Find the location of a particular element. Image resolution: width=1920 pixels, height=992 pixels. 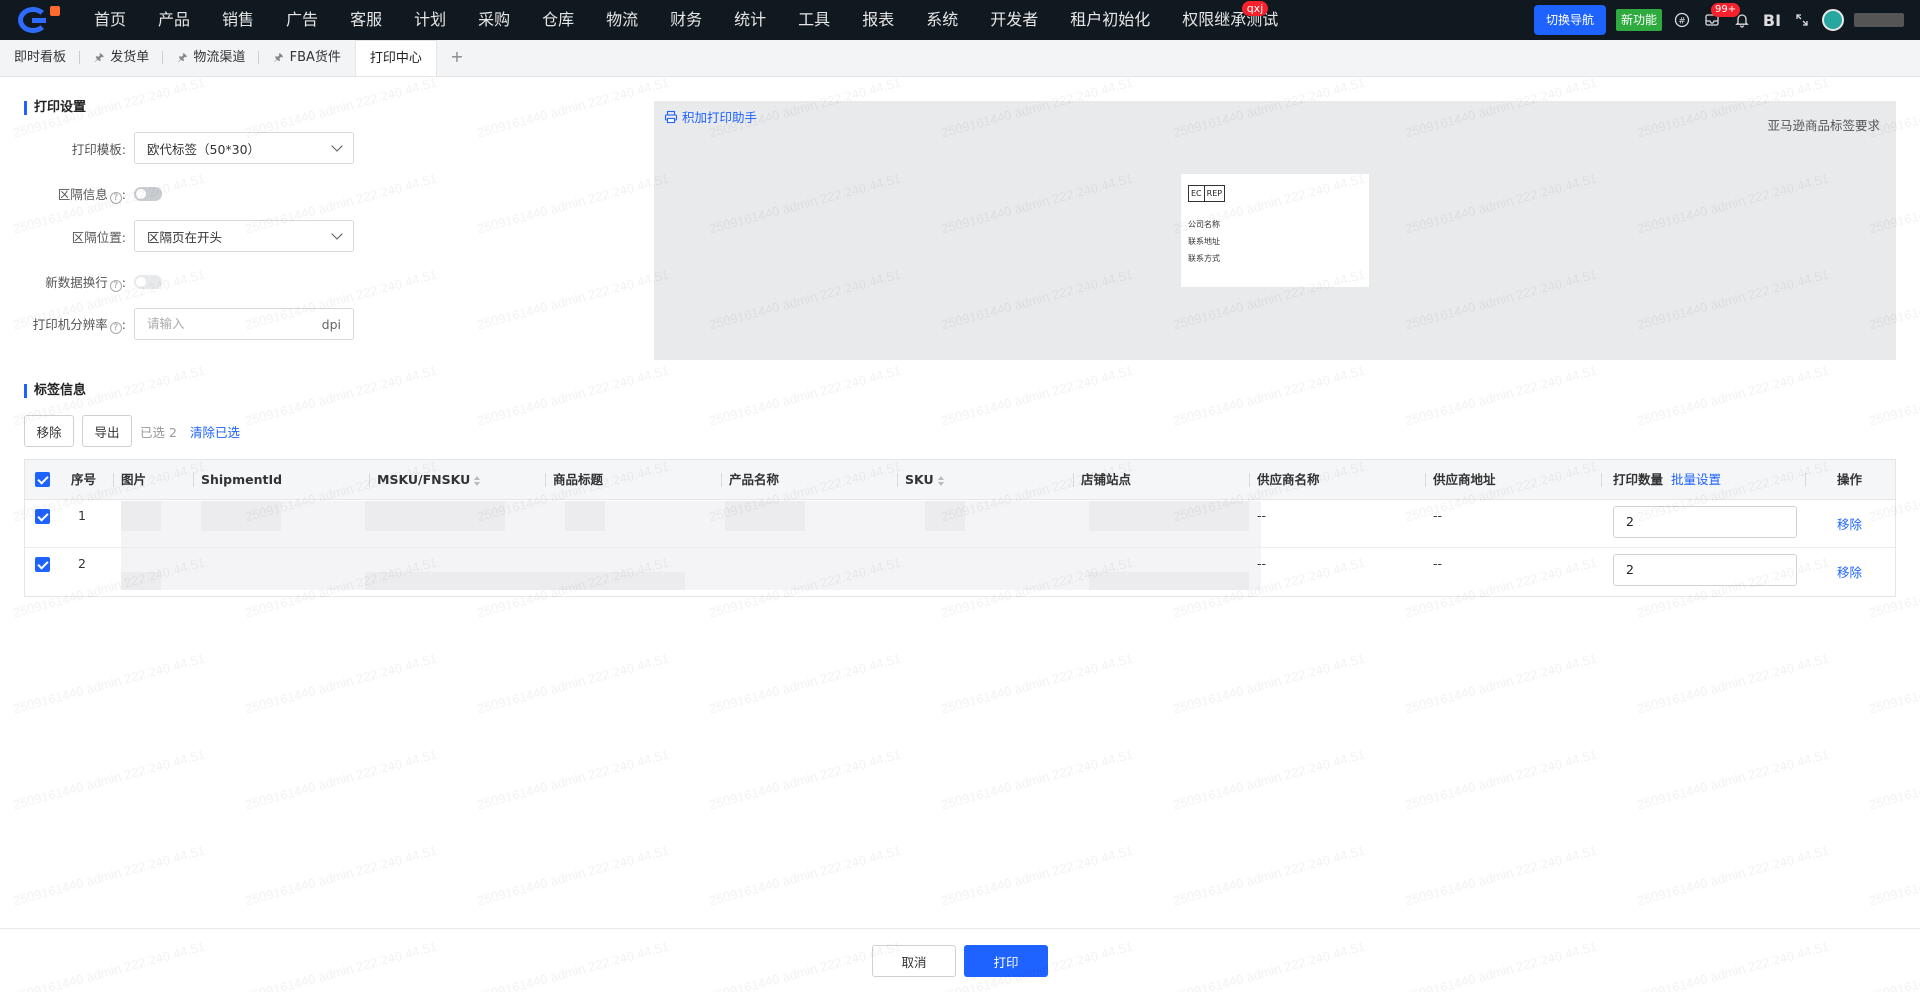

nav-item-developer: 开发者 is located at coordinates (1014, 20).